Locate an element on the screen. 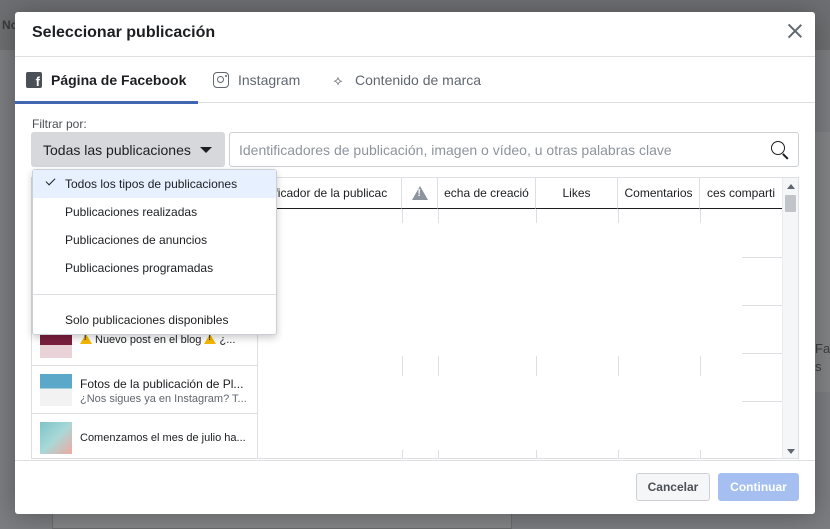 This screenshot has width=830, height=529. tab-instagram: Instagram is located at coordinates (256, 80).